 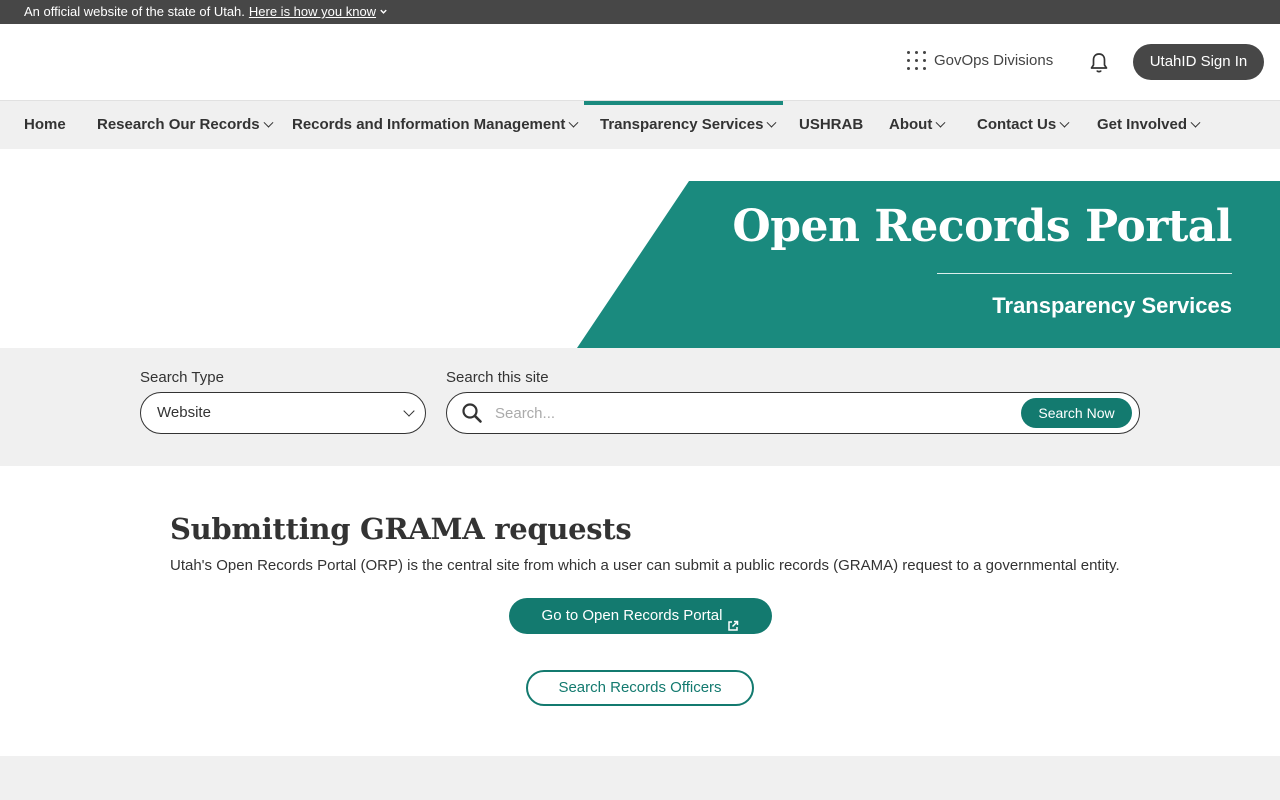 What do you see at coordinates (45, 125) in the screenshot?
I see `nav-item-home: Home` at bounding box center [45, 125].